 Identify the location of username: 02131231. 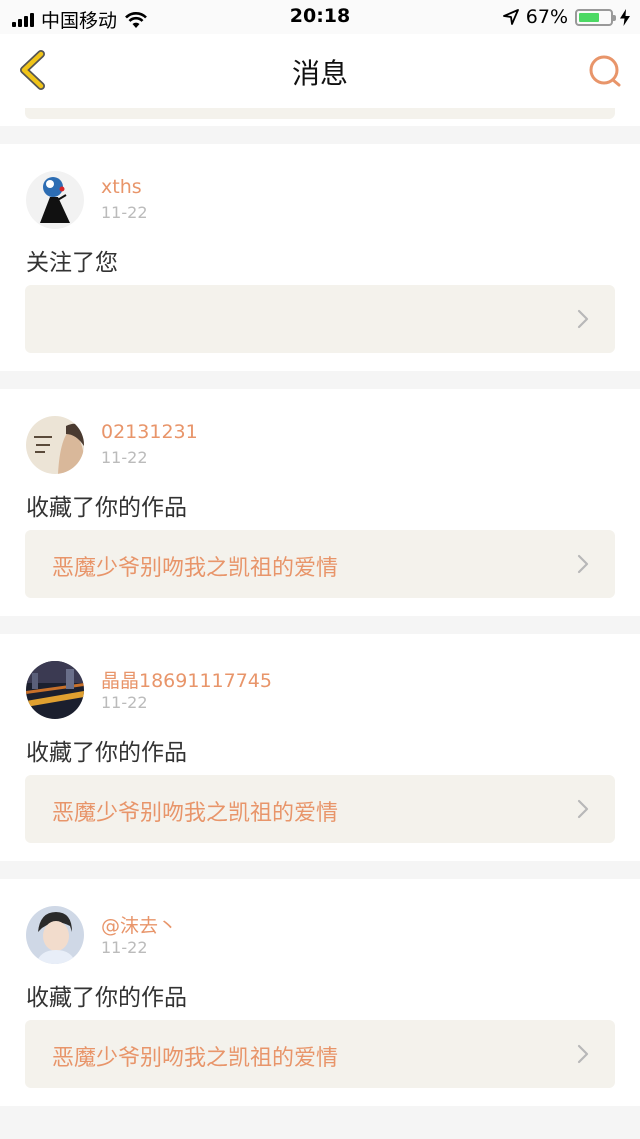
(149, 432).